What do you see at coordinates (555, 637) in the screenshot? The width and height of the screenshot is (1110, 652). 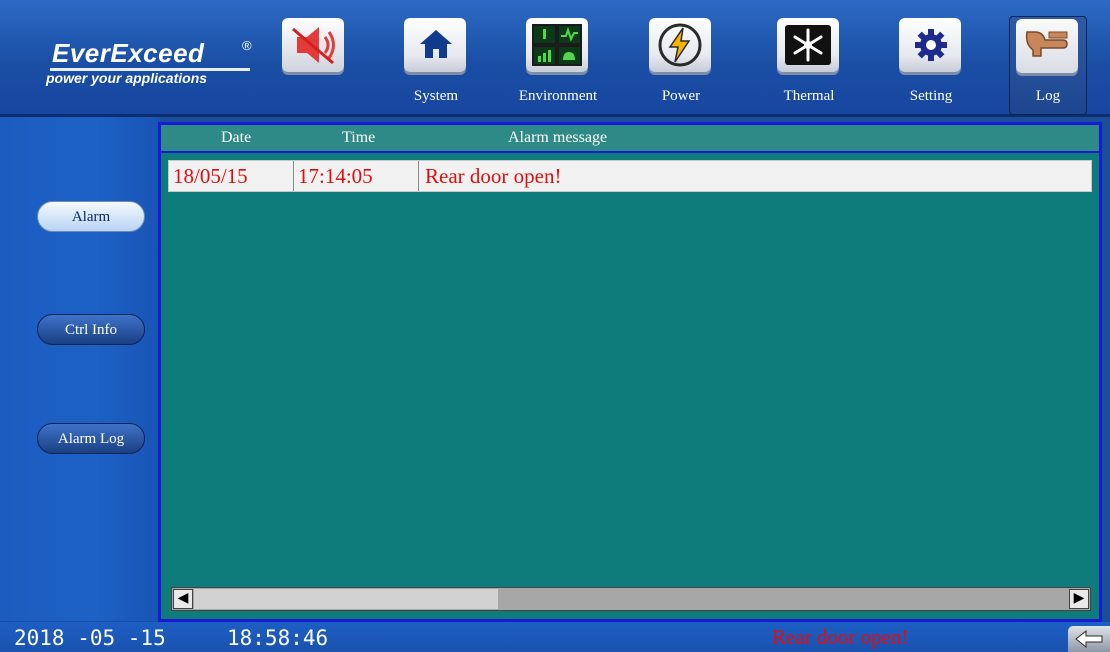 I see `status-bar: 2018 -05 -15 18:58:46 Rear door open!` at bounding box center [555, 637].